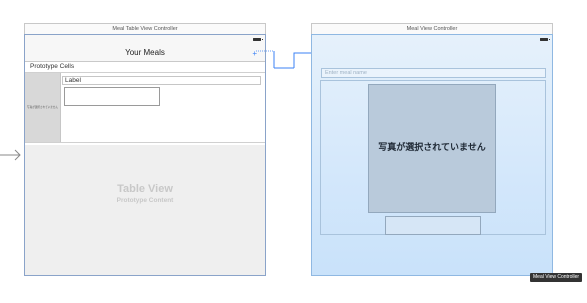 The width and height of the screenshot is (587, 303). Describe the element at coordinates (112, 96) in the screenshot. I see `cell-rating-control` at that location.